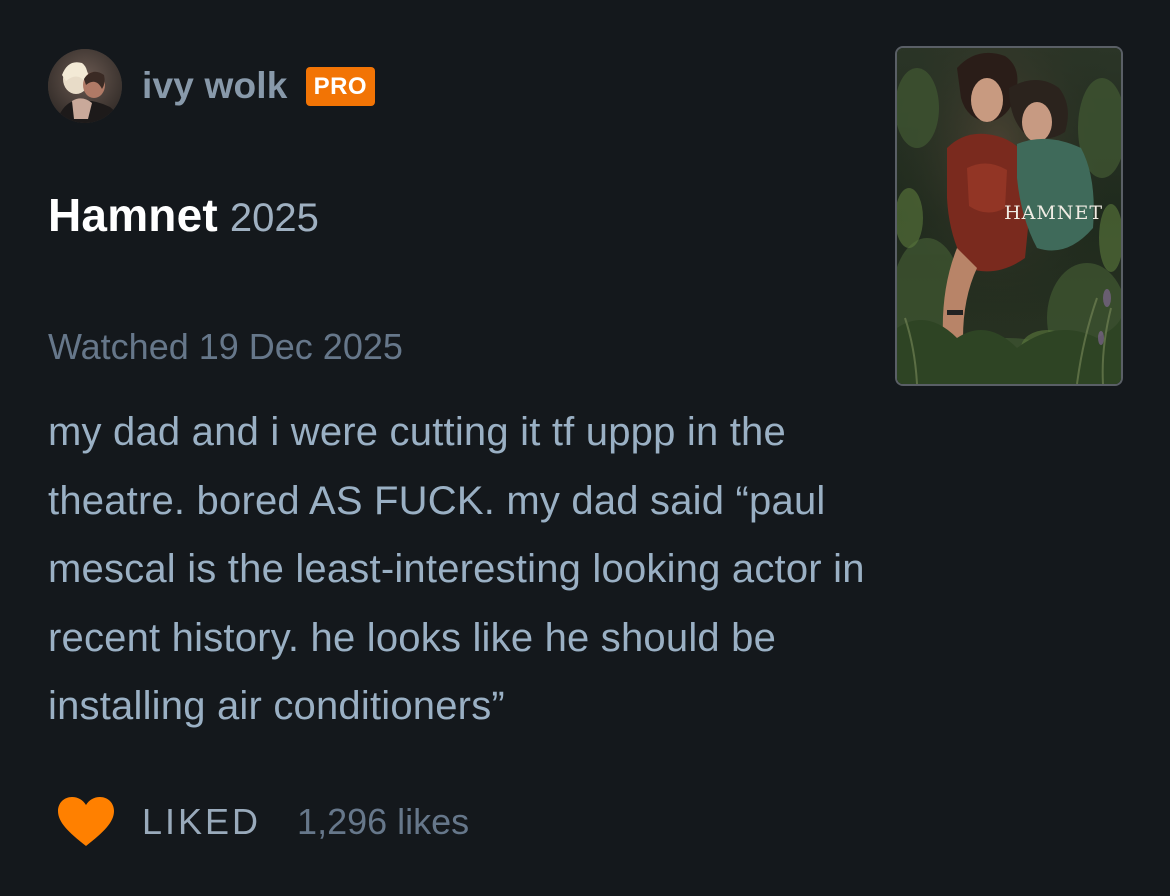 The image size is (1170, 896). Describe the element at coordinates (1053, 213) in the screenshot. I see `poster-title: HAMNET` at that location.